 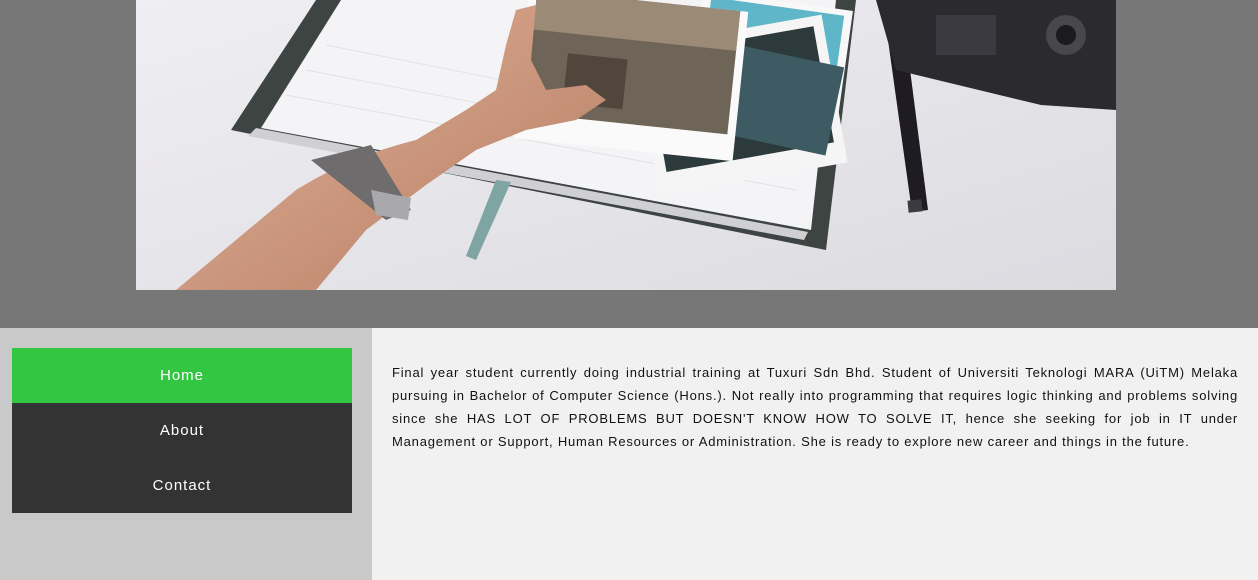 I want to click on nav-item-about: About, so click(x=182, y=430).